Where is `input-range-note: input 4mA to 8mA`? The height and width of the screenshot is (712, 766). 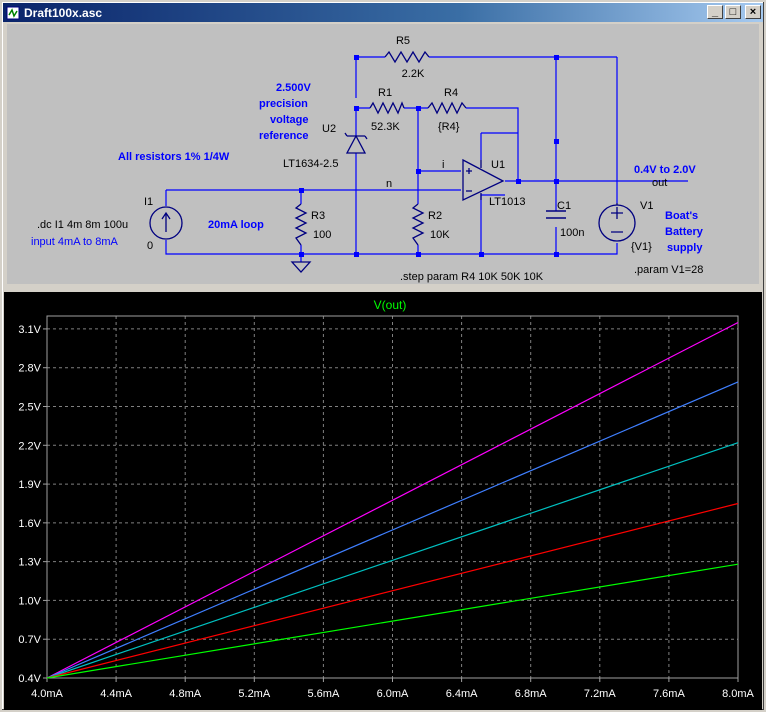
input-range-note: input 4mA to 8mA is located at coordinates (74, 242).